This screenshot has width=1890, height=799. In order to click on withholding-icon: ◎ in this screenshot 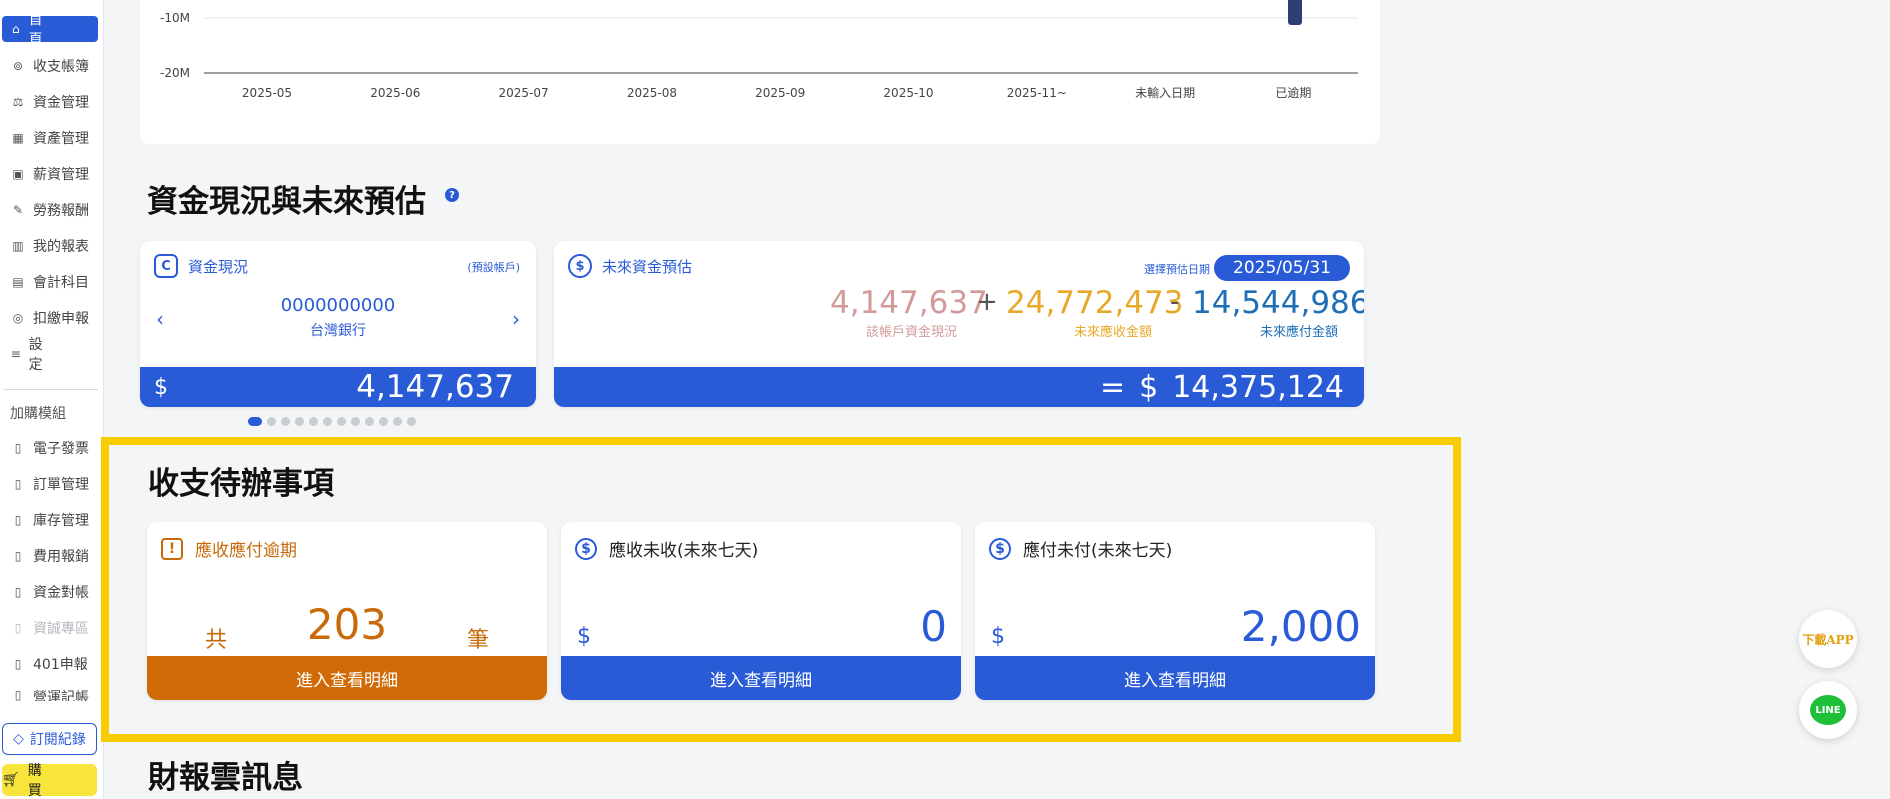, I will do `click(18, 318)`.